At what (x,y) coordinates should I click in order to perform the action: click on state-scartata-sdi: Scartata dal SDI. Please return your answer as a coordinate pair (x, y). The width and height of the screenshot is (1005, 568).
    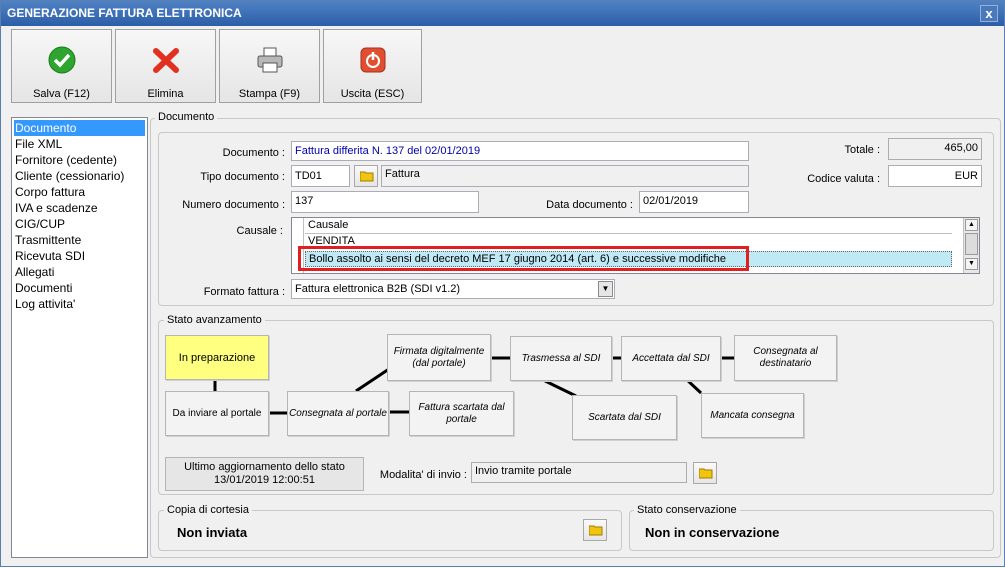
    Looking at the image, I should click on (624, 417).